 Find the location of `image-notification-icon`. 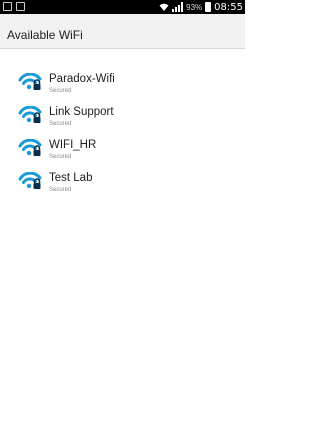

image-notification-icon is located at coordinates (7, 6).